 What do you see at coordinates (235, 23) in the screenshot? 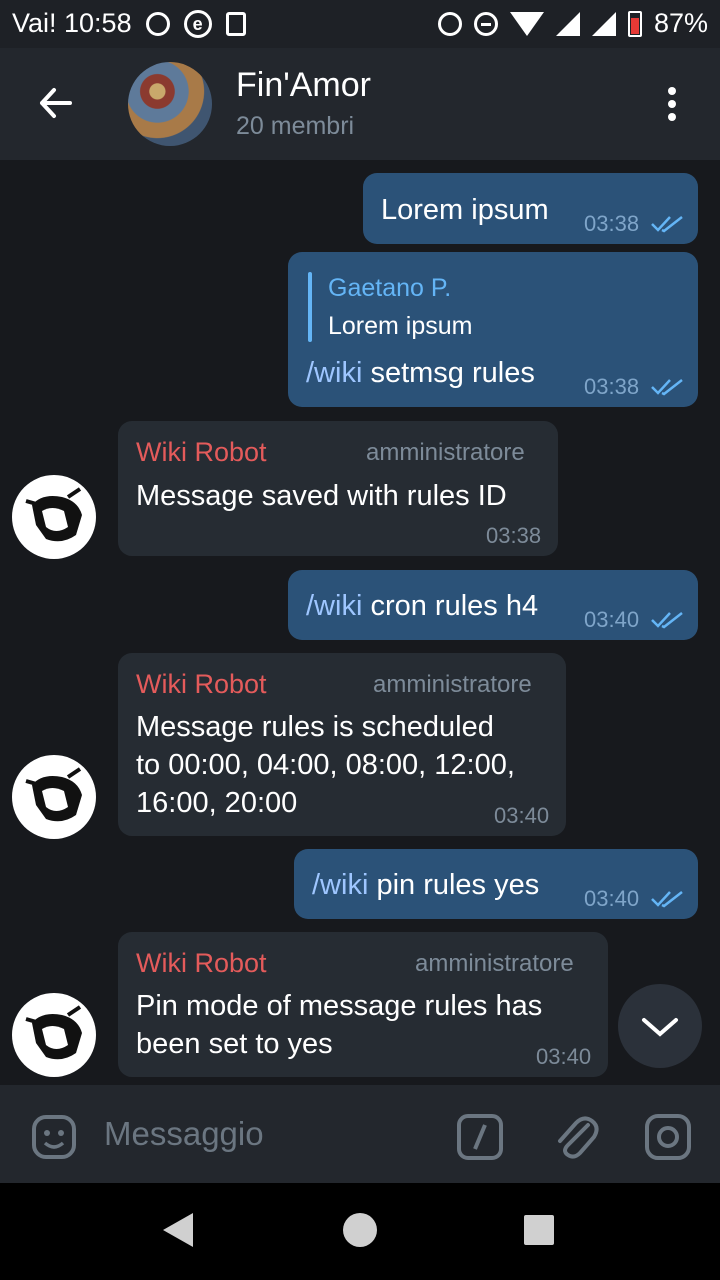
I see `notification-app-icon` at bounding box center [235, 23].